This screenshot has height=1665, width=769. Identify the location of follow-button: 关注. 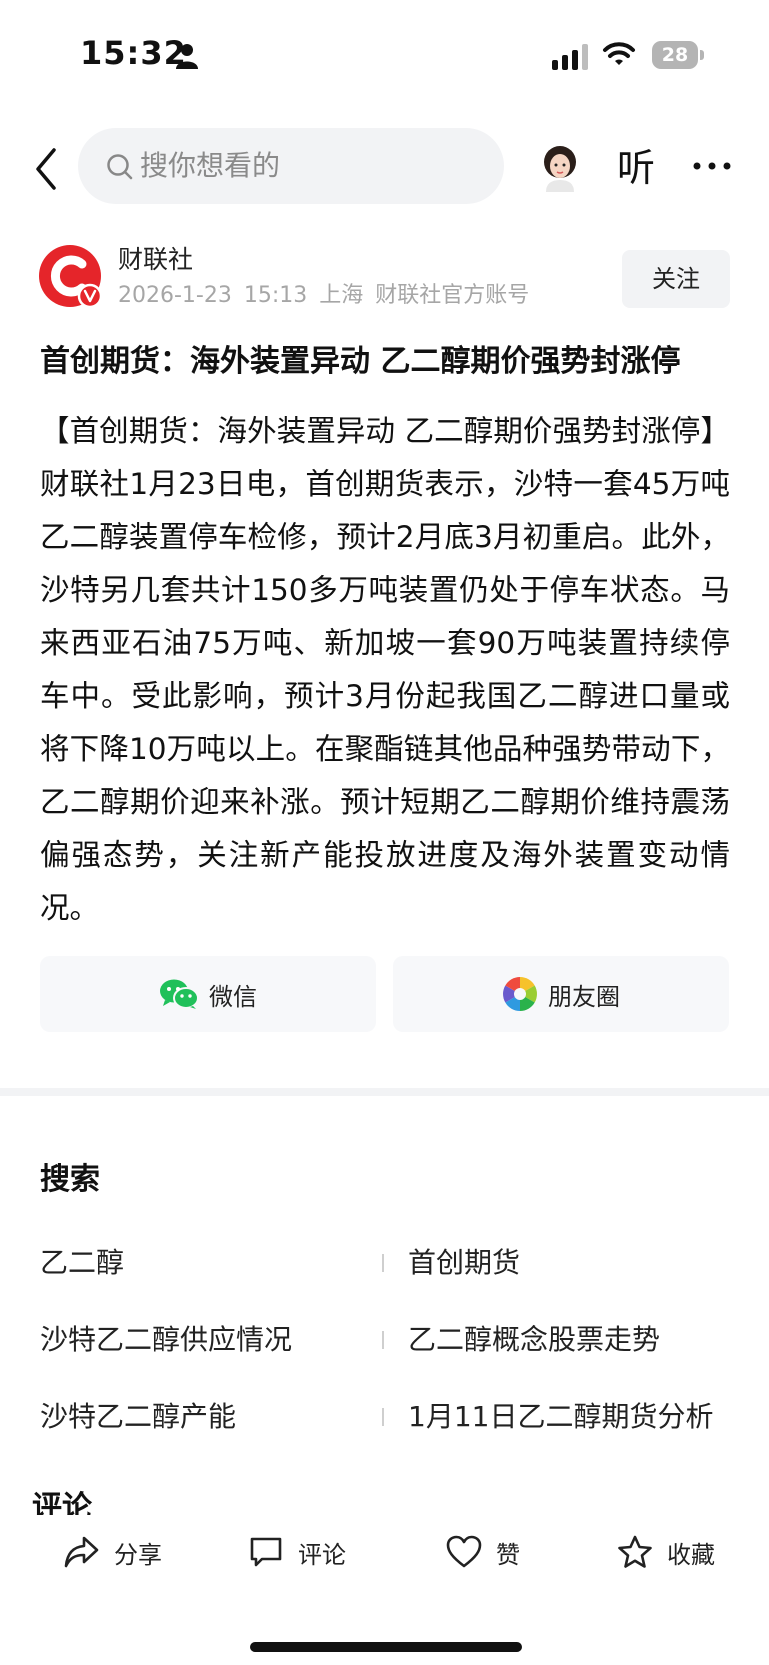
(676, 279).